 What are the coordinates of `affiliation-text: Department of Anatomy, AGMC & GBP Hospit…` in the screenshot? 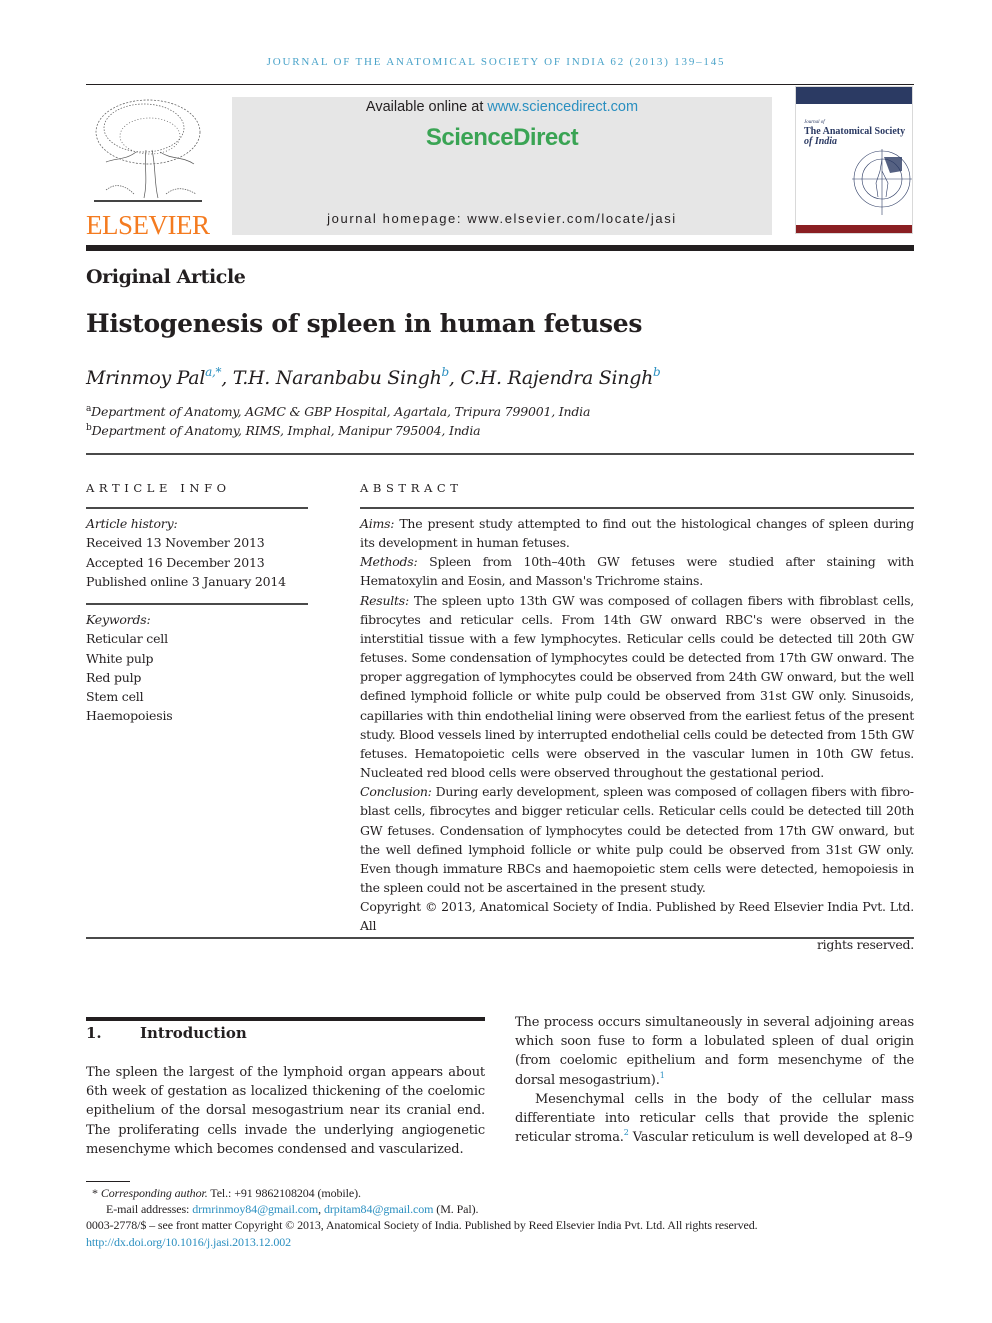 It's located at (341, 411).